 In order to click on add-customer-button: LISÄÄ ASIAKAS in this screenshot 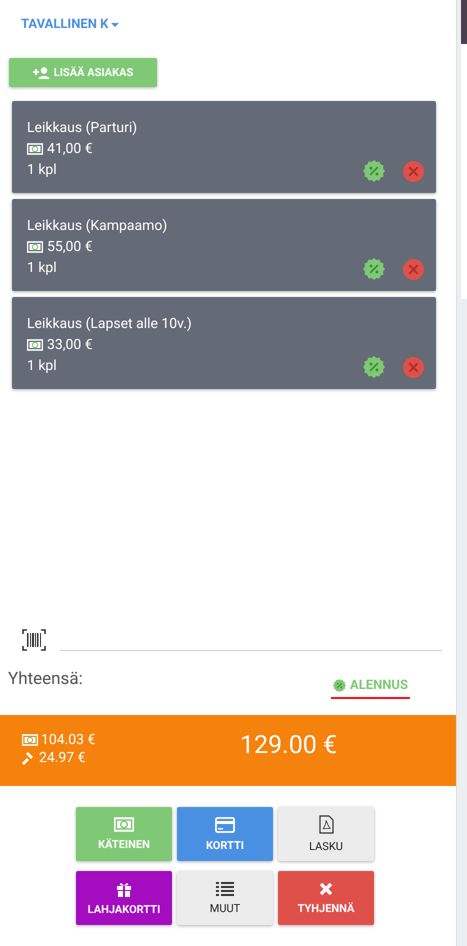, I will do `click(83, 72)`.